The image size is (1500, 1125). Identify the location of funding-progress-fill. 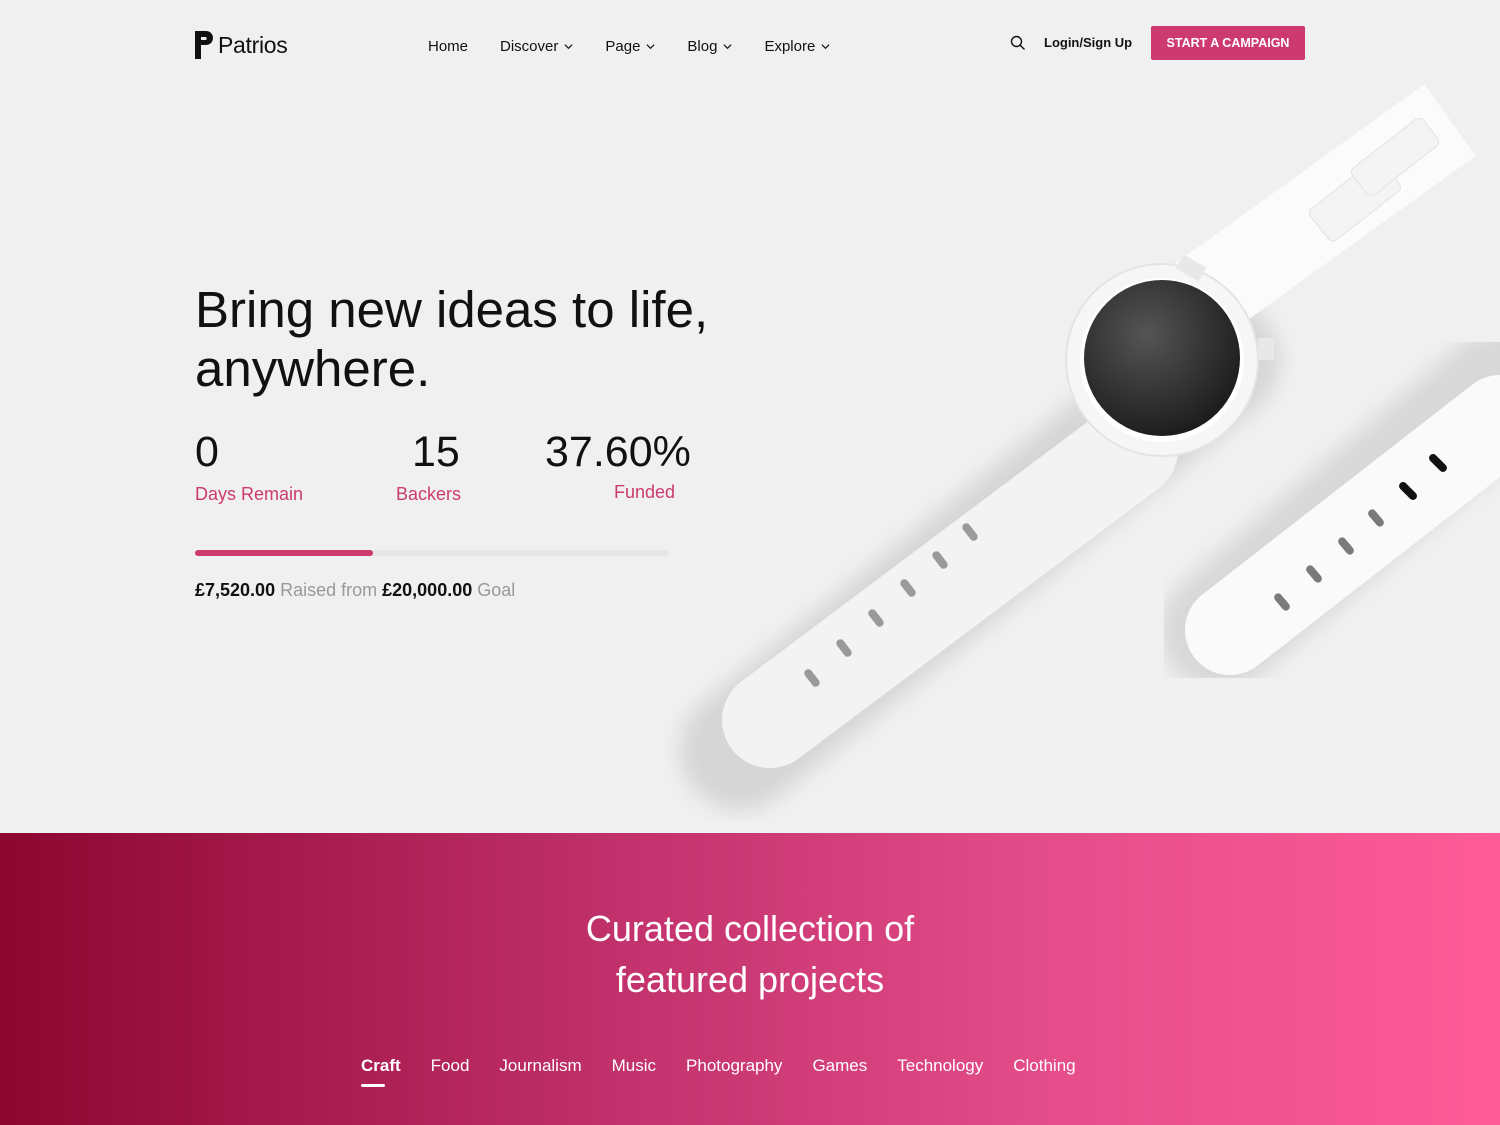
(284, 553).